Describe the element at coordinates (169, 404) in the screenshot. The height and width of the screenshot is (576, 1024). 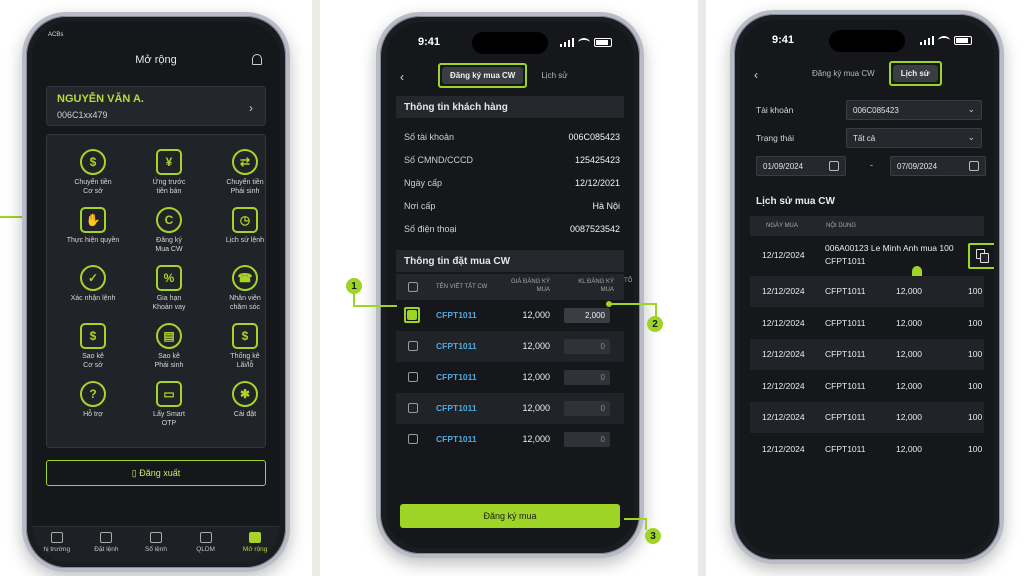
I see `menu-item-13: ▭ Lấy Smart OTP` at that location.